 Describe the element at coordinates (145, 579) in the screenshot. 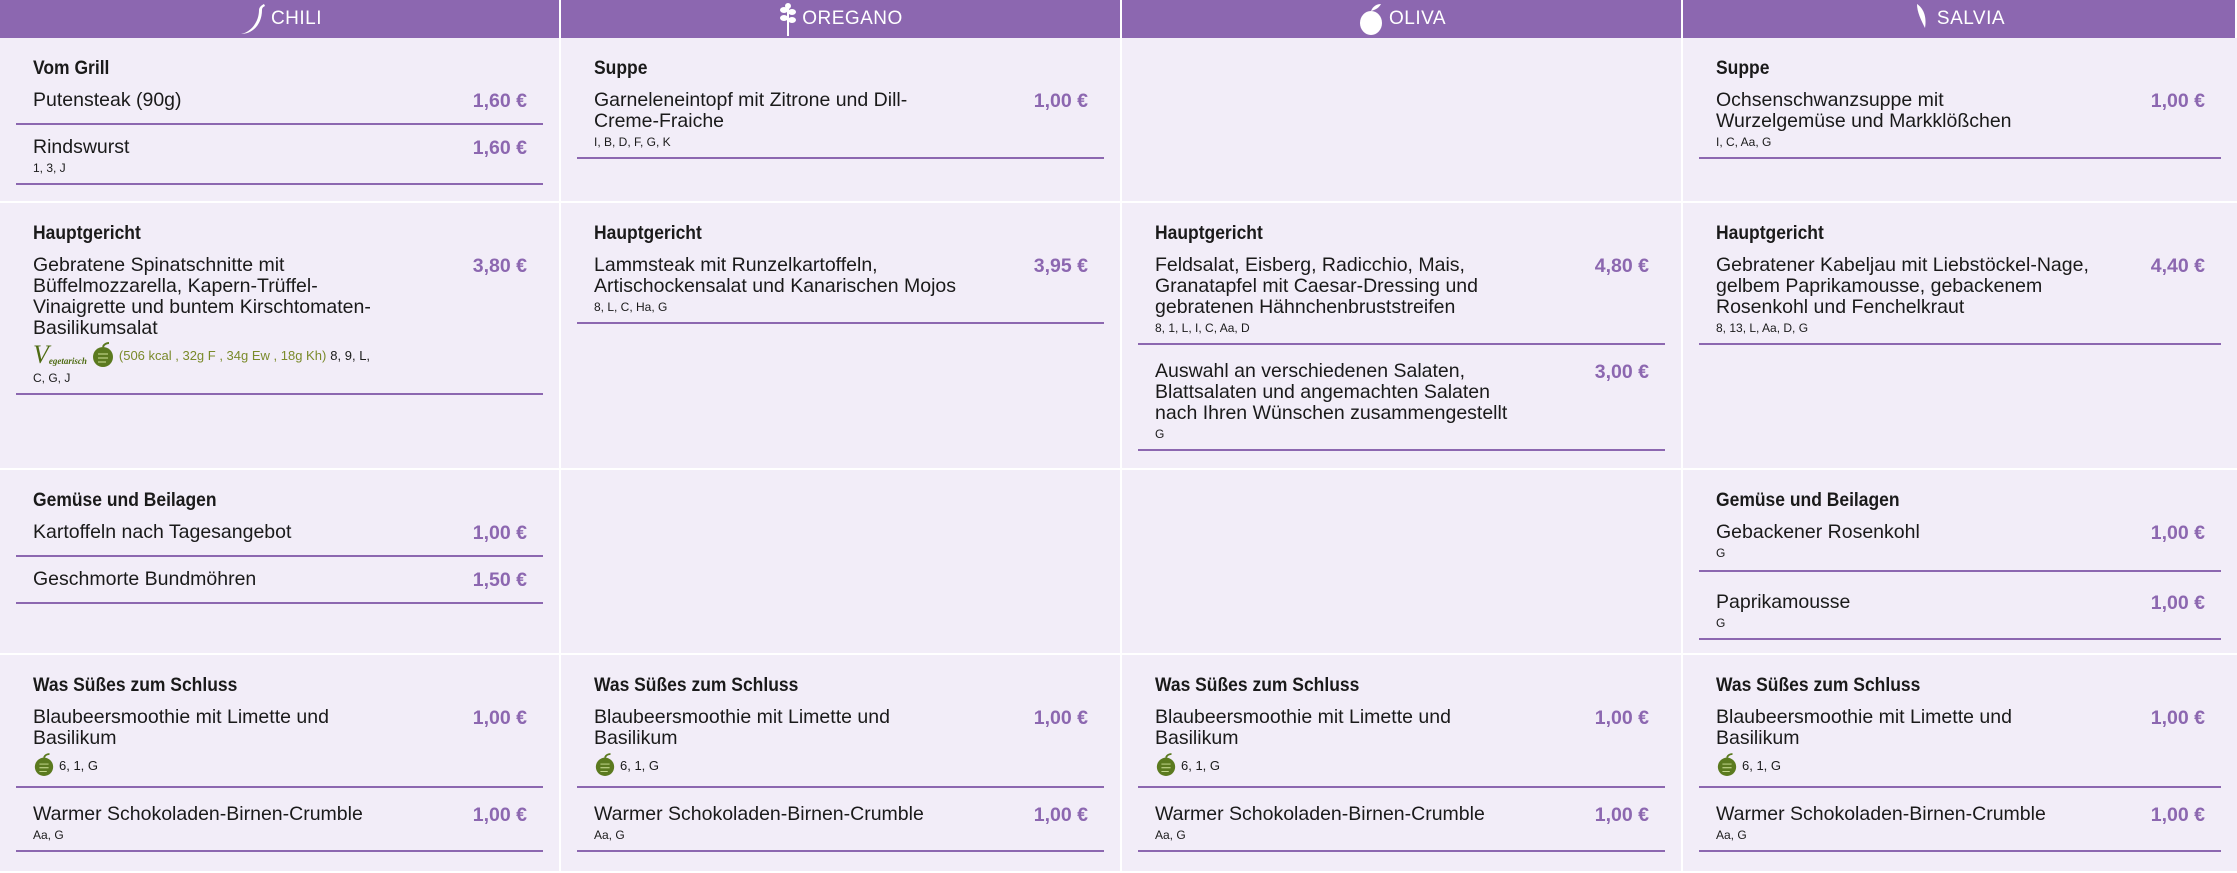

I see `item-name: Geschmorte Bundmöhren` at that location.